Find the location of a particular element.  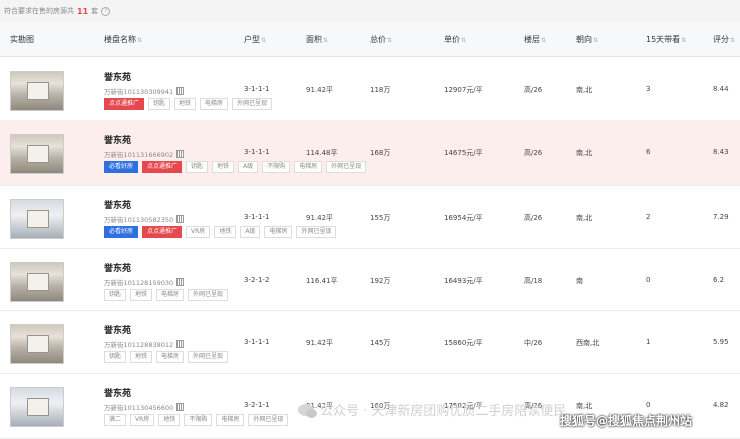

column-header-0: 实勘图 is located at coordinates (22, 39).